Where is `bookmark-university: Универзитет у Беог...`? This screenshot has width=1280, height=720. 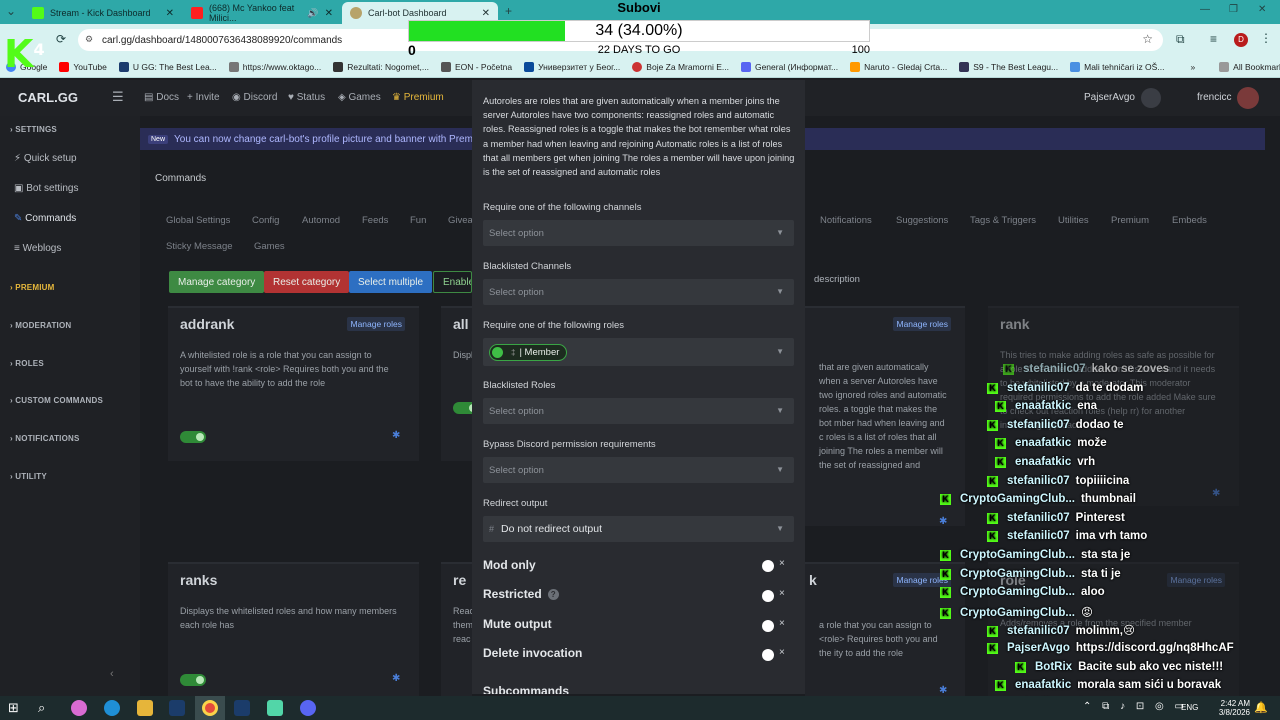
bookmark-university: Универзитет у Беог... is located at coordinates (572, 66).